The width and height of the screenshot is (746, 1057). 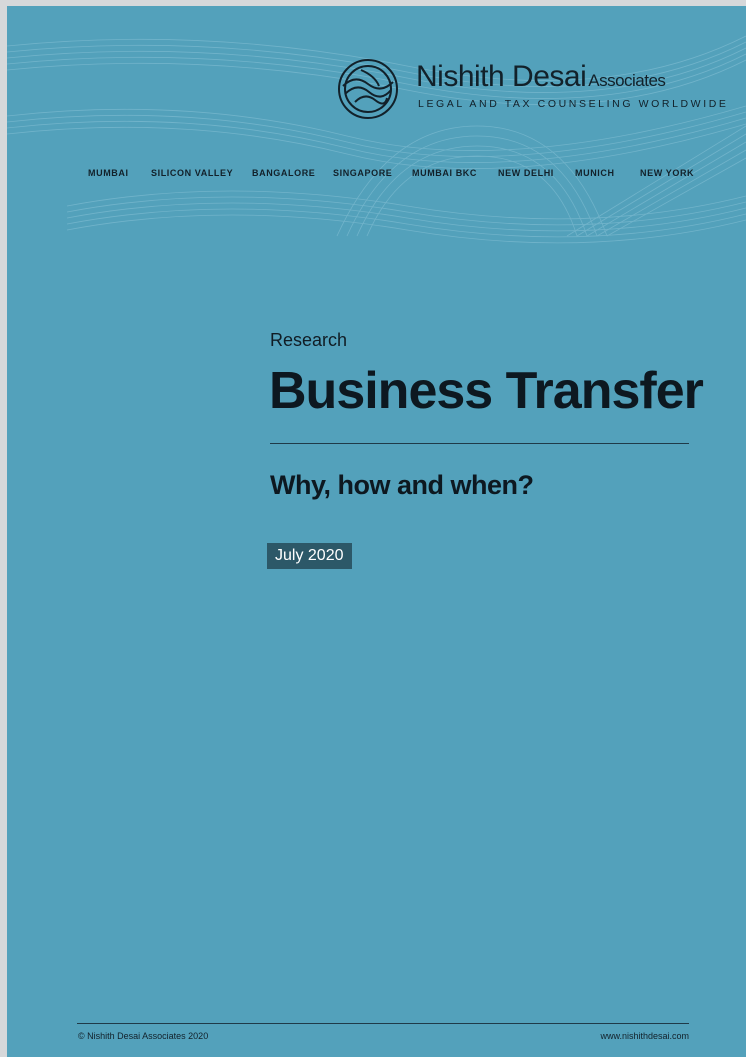 What do you see at coordinates (541, 76) in the screenshot?
I see `brand-name: Nishith Desai Associates` at bounding box center [541, 76].